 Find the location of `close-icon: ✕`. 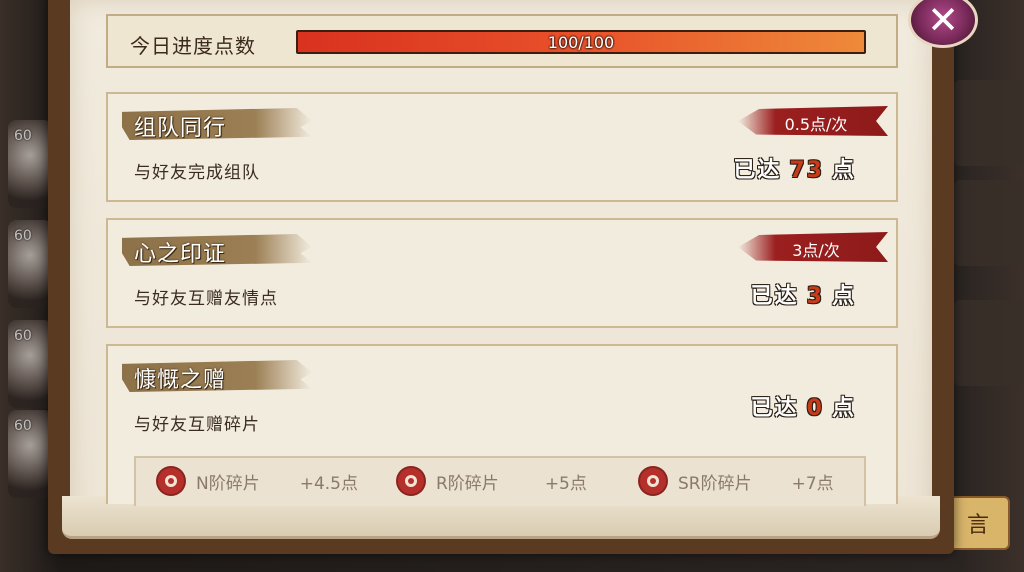

close-icon: ✕ is located at coordinates (943, 21).